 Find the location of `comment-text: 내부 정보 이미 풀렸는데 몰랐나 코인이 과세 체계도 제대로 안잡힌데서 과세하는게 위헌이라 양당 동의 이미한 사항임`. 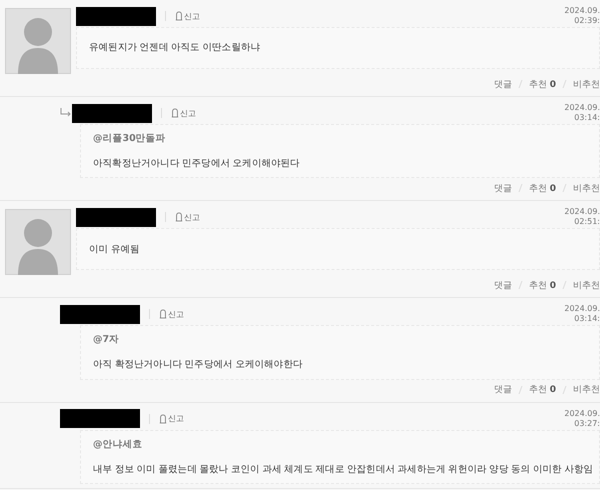

comment-text: 내부 정보 이미 풀렸는데 몰랐나 코인이 과세 체계도 제대로 안잡힌데서 과세하는게 위헌이라 양당 동의 이미한 사항임 is located at coordinates (343, 469).